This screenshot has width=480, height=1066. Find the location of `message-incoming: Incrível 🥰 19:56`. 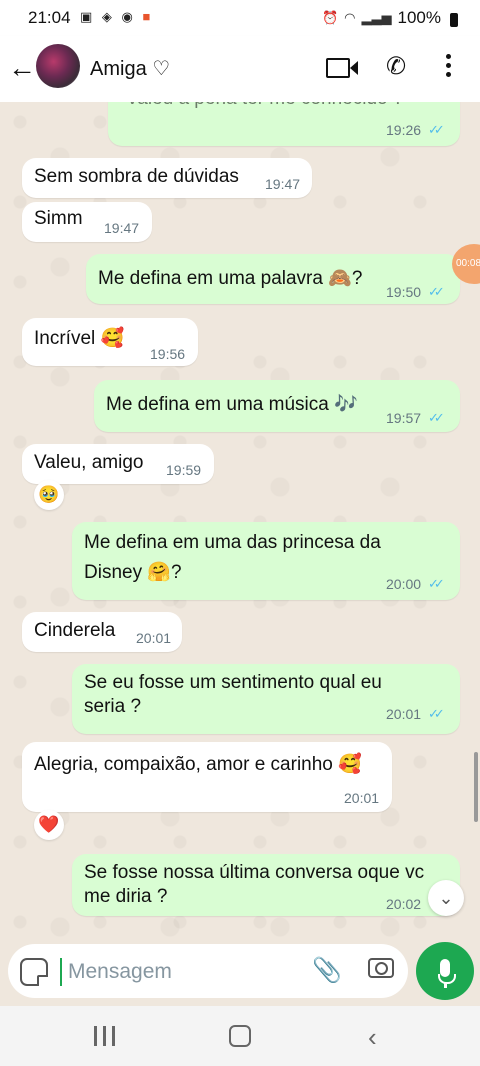

message-incoming: Incrível 🥰 19:56 is located at coordinates (110, 342).